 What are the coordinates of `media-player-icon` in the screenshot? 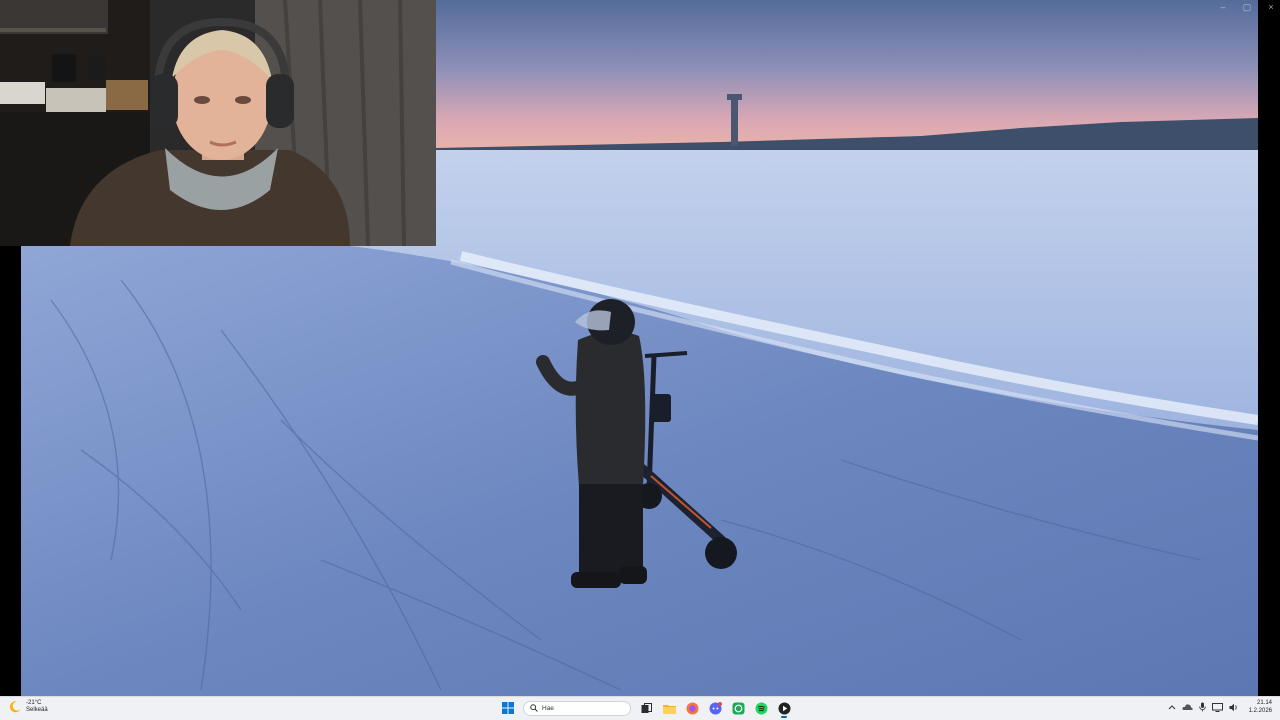 It's located at (784, 708).